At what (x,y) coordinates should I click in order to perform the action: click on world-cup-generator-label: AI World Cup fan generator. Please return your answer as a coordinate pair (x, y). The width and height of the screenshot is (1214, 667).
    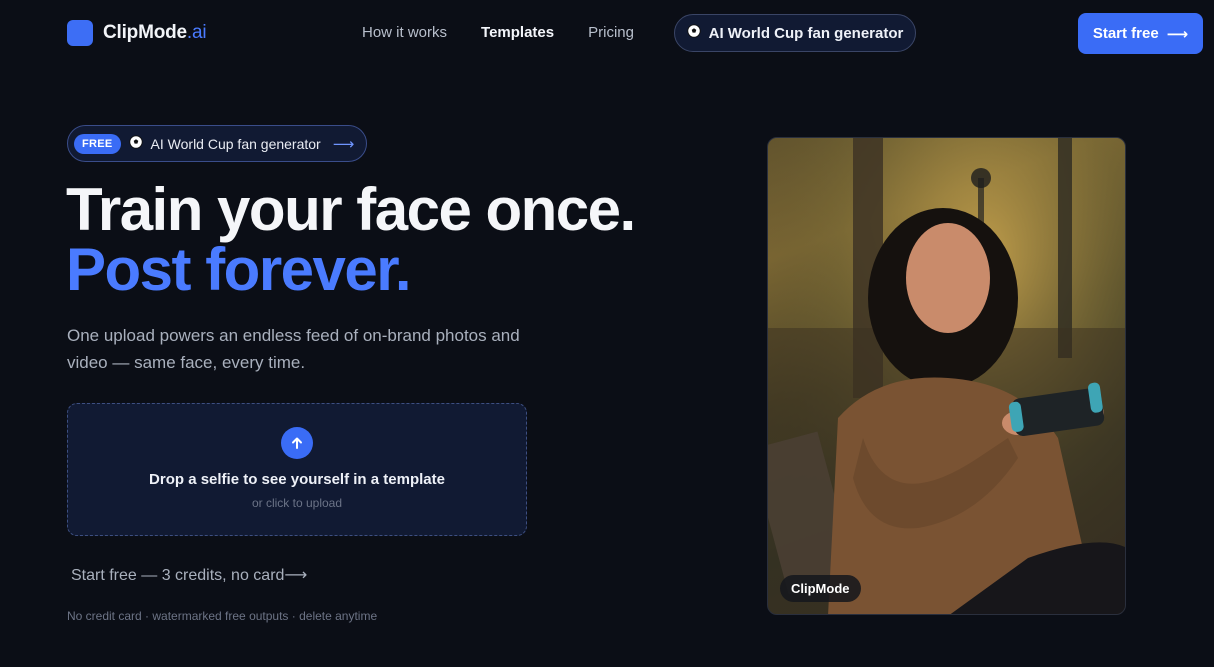
    Looking at the image, I should click on (806, 33).